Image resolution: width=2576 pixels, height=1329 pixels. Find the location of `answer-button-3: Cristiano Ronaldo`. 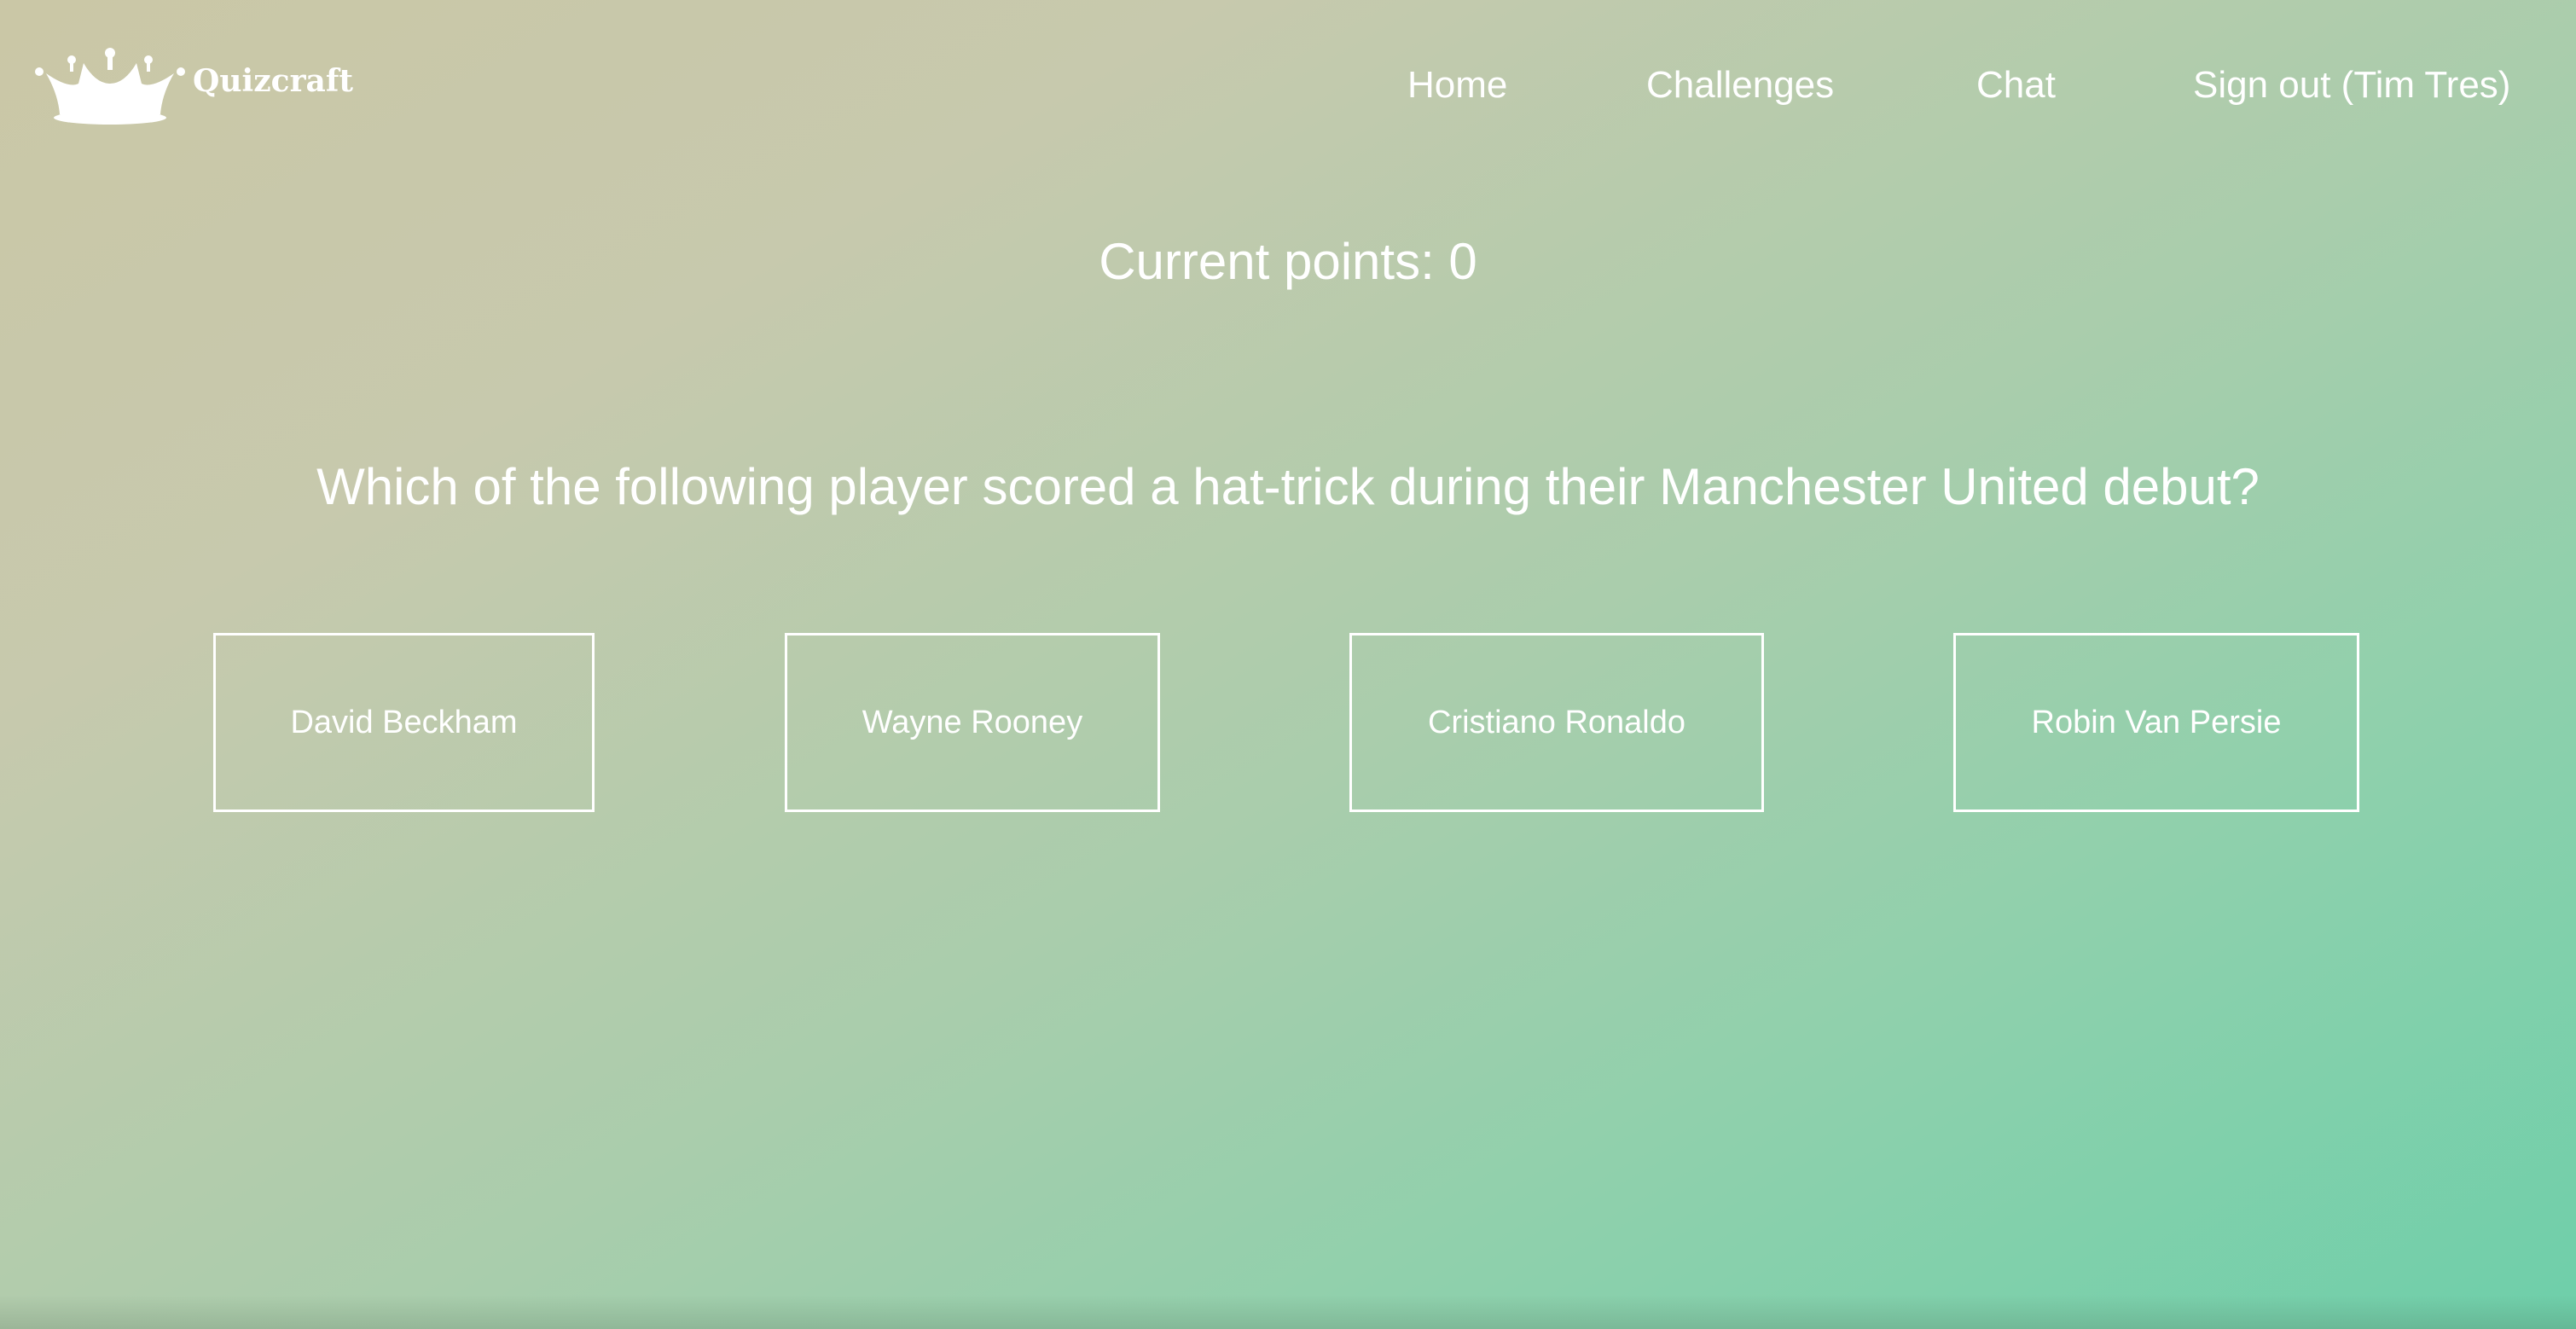

answer-button-3: Cristiano Ronaldo is located at coordinates (1556, 722).